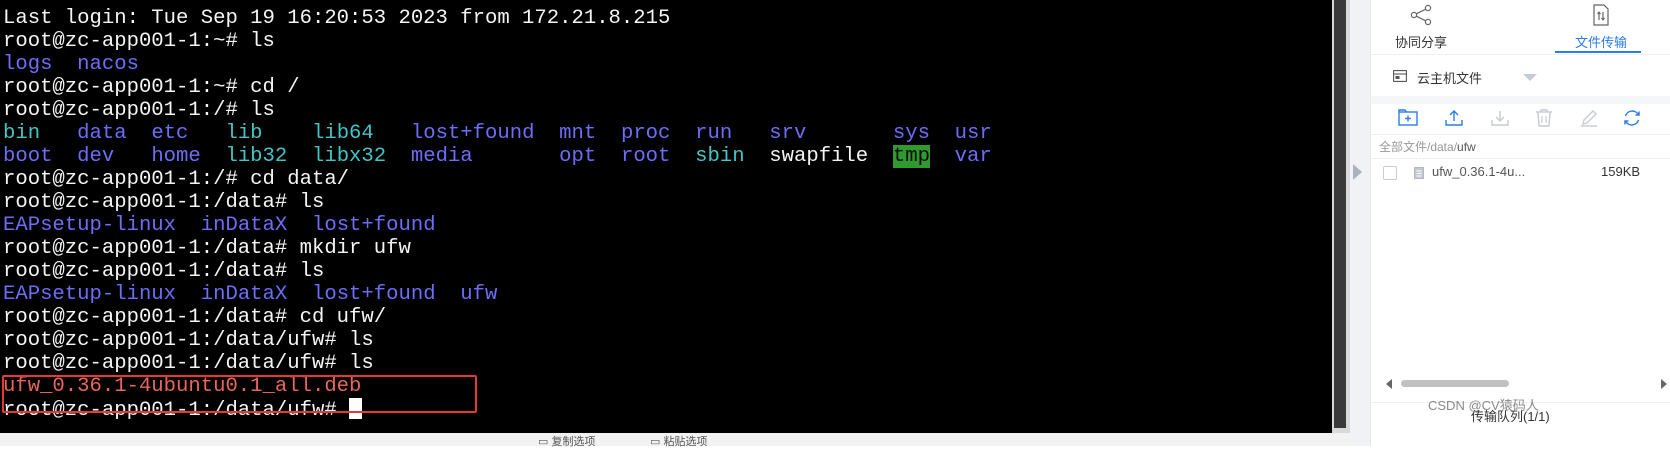 This screenshot has height=449, width=1670. I want to click on location-selector: 云主机文件, so click(1520, 76).